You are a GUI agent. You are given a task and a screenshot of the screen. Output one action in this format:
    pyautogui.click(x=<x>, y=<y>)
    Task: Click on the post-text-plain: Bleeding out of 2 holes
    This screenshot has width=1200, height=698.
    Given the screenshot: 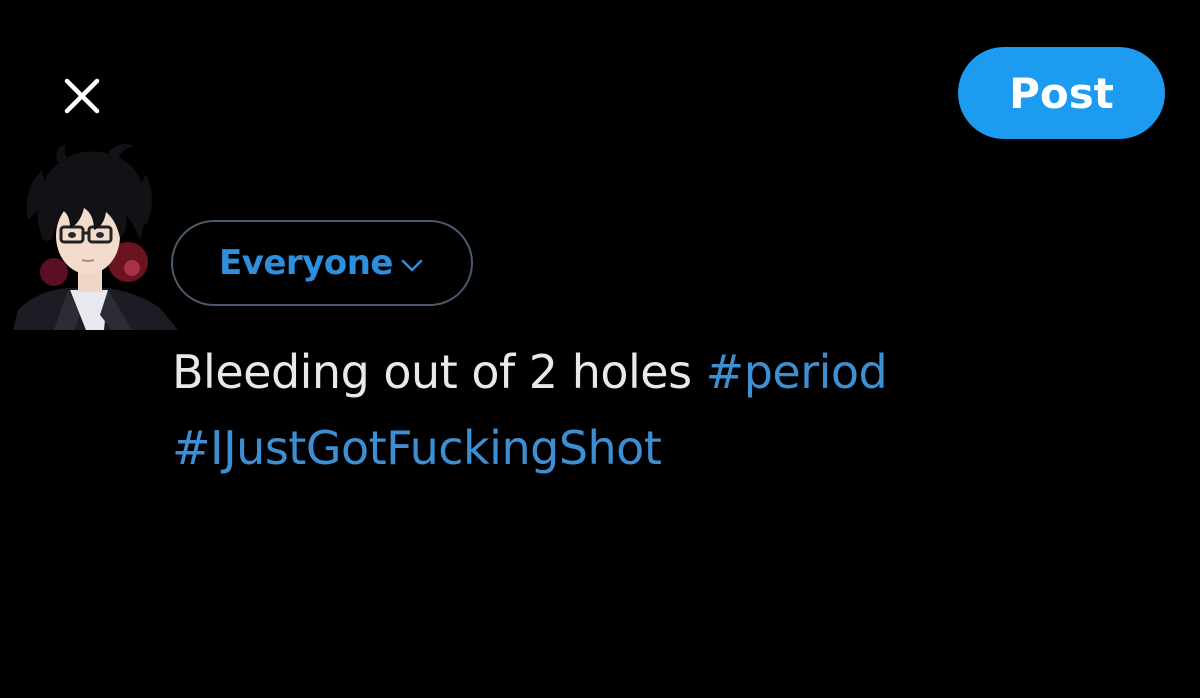 What is the action you would take?
    pyautogui.click(x=439, y=372)
    